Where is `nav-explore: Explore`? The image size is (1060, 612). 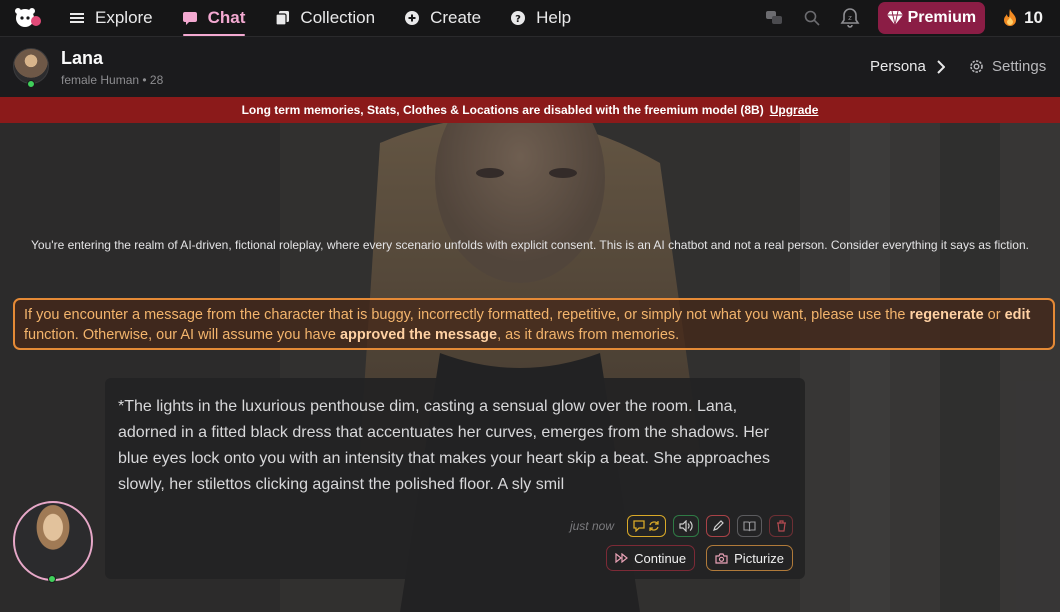 nav-explore: Explore is located at coordinates (111, 18).